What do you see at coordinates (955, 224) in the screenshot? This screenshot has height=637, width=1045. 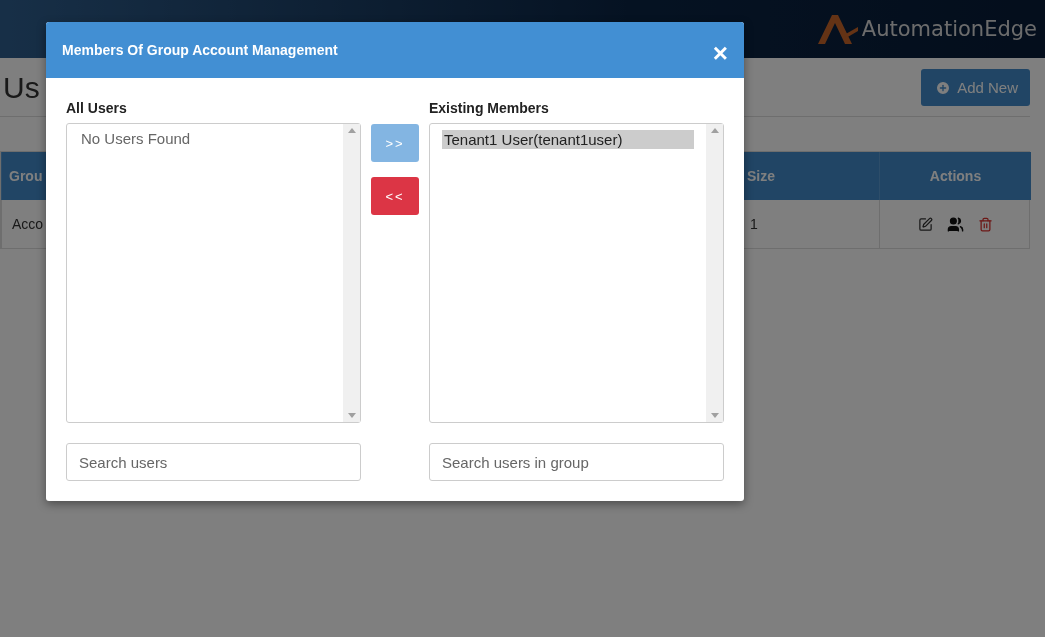 I see `users-icon` at bounding box center [955, 224].